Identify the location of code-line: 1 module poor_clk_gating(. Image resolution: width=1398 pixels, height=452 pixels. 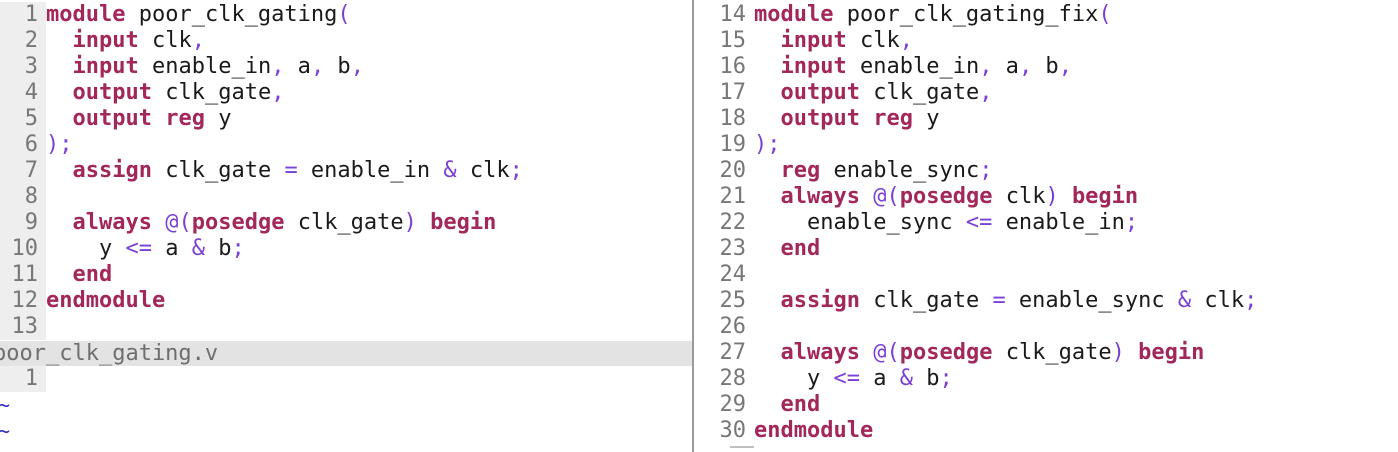
(261, 15).